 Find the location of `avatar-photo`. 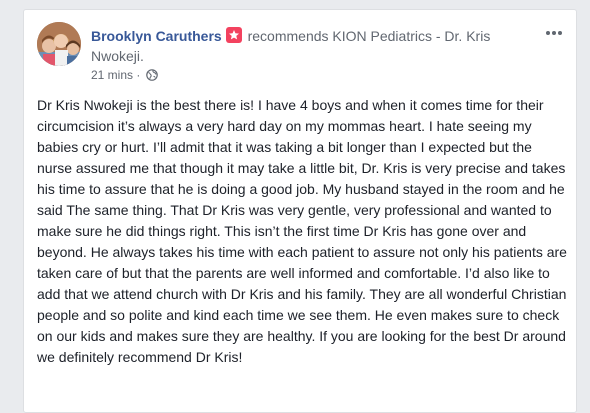

avatar-photo is located at coordinates (59, 44).